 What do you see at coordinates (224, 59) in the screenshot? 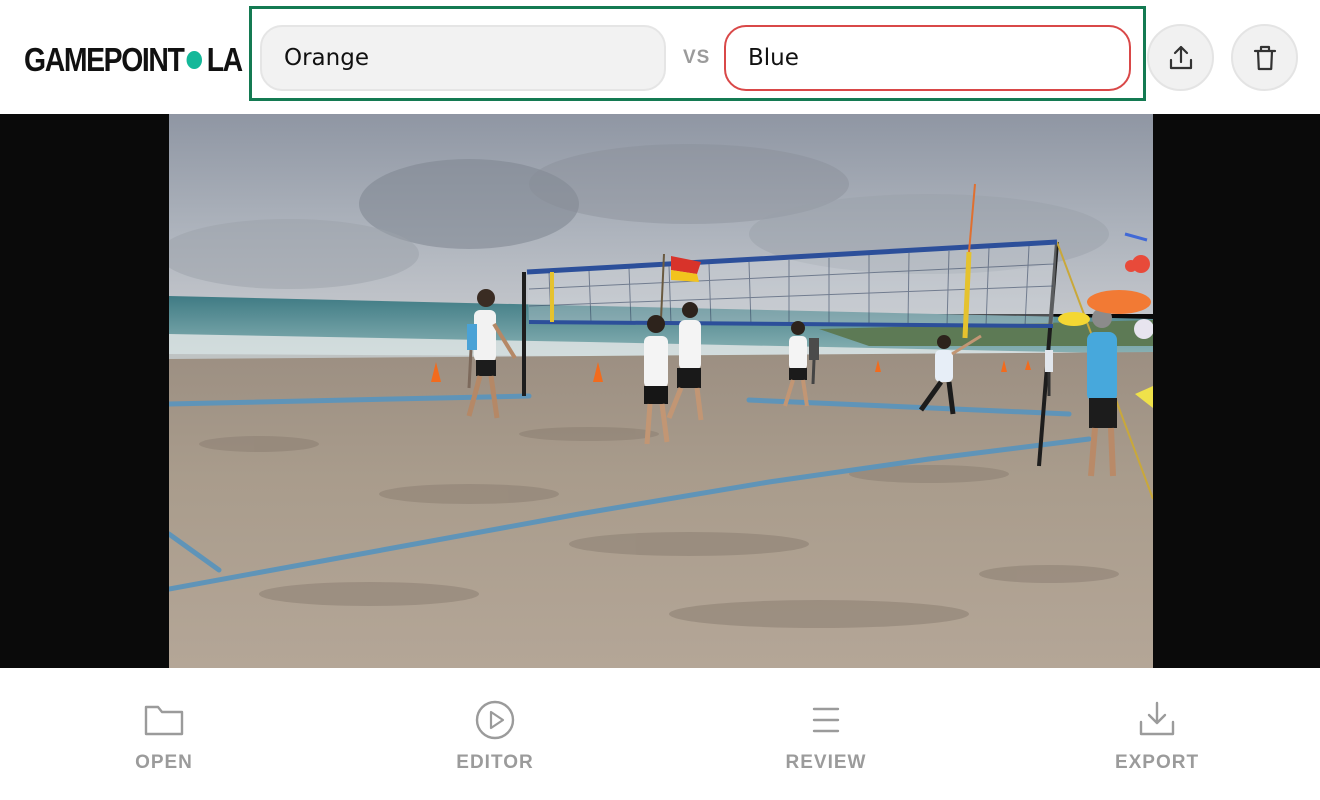
I see `logo-text-right: LA` at bounding box center [224, 59].